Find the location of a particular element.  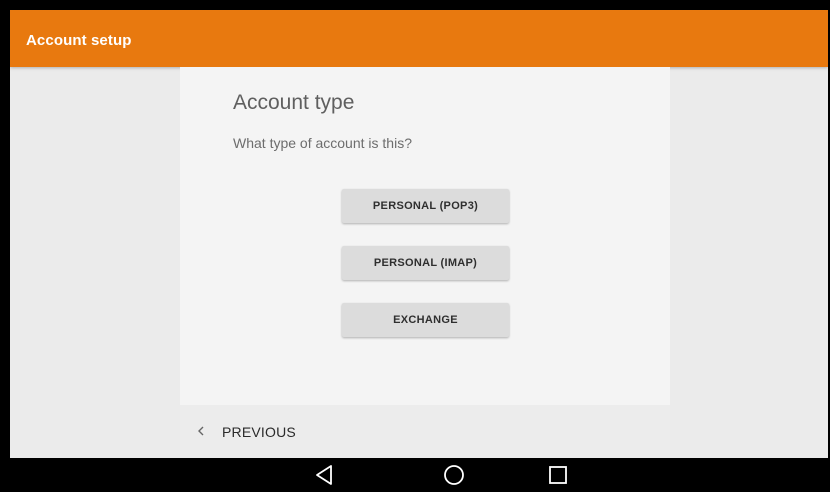

page-subtitle: What type of account is this? is located at coordinates (322, 143).